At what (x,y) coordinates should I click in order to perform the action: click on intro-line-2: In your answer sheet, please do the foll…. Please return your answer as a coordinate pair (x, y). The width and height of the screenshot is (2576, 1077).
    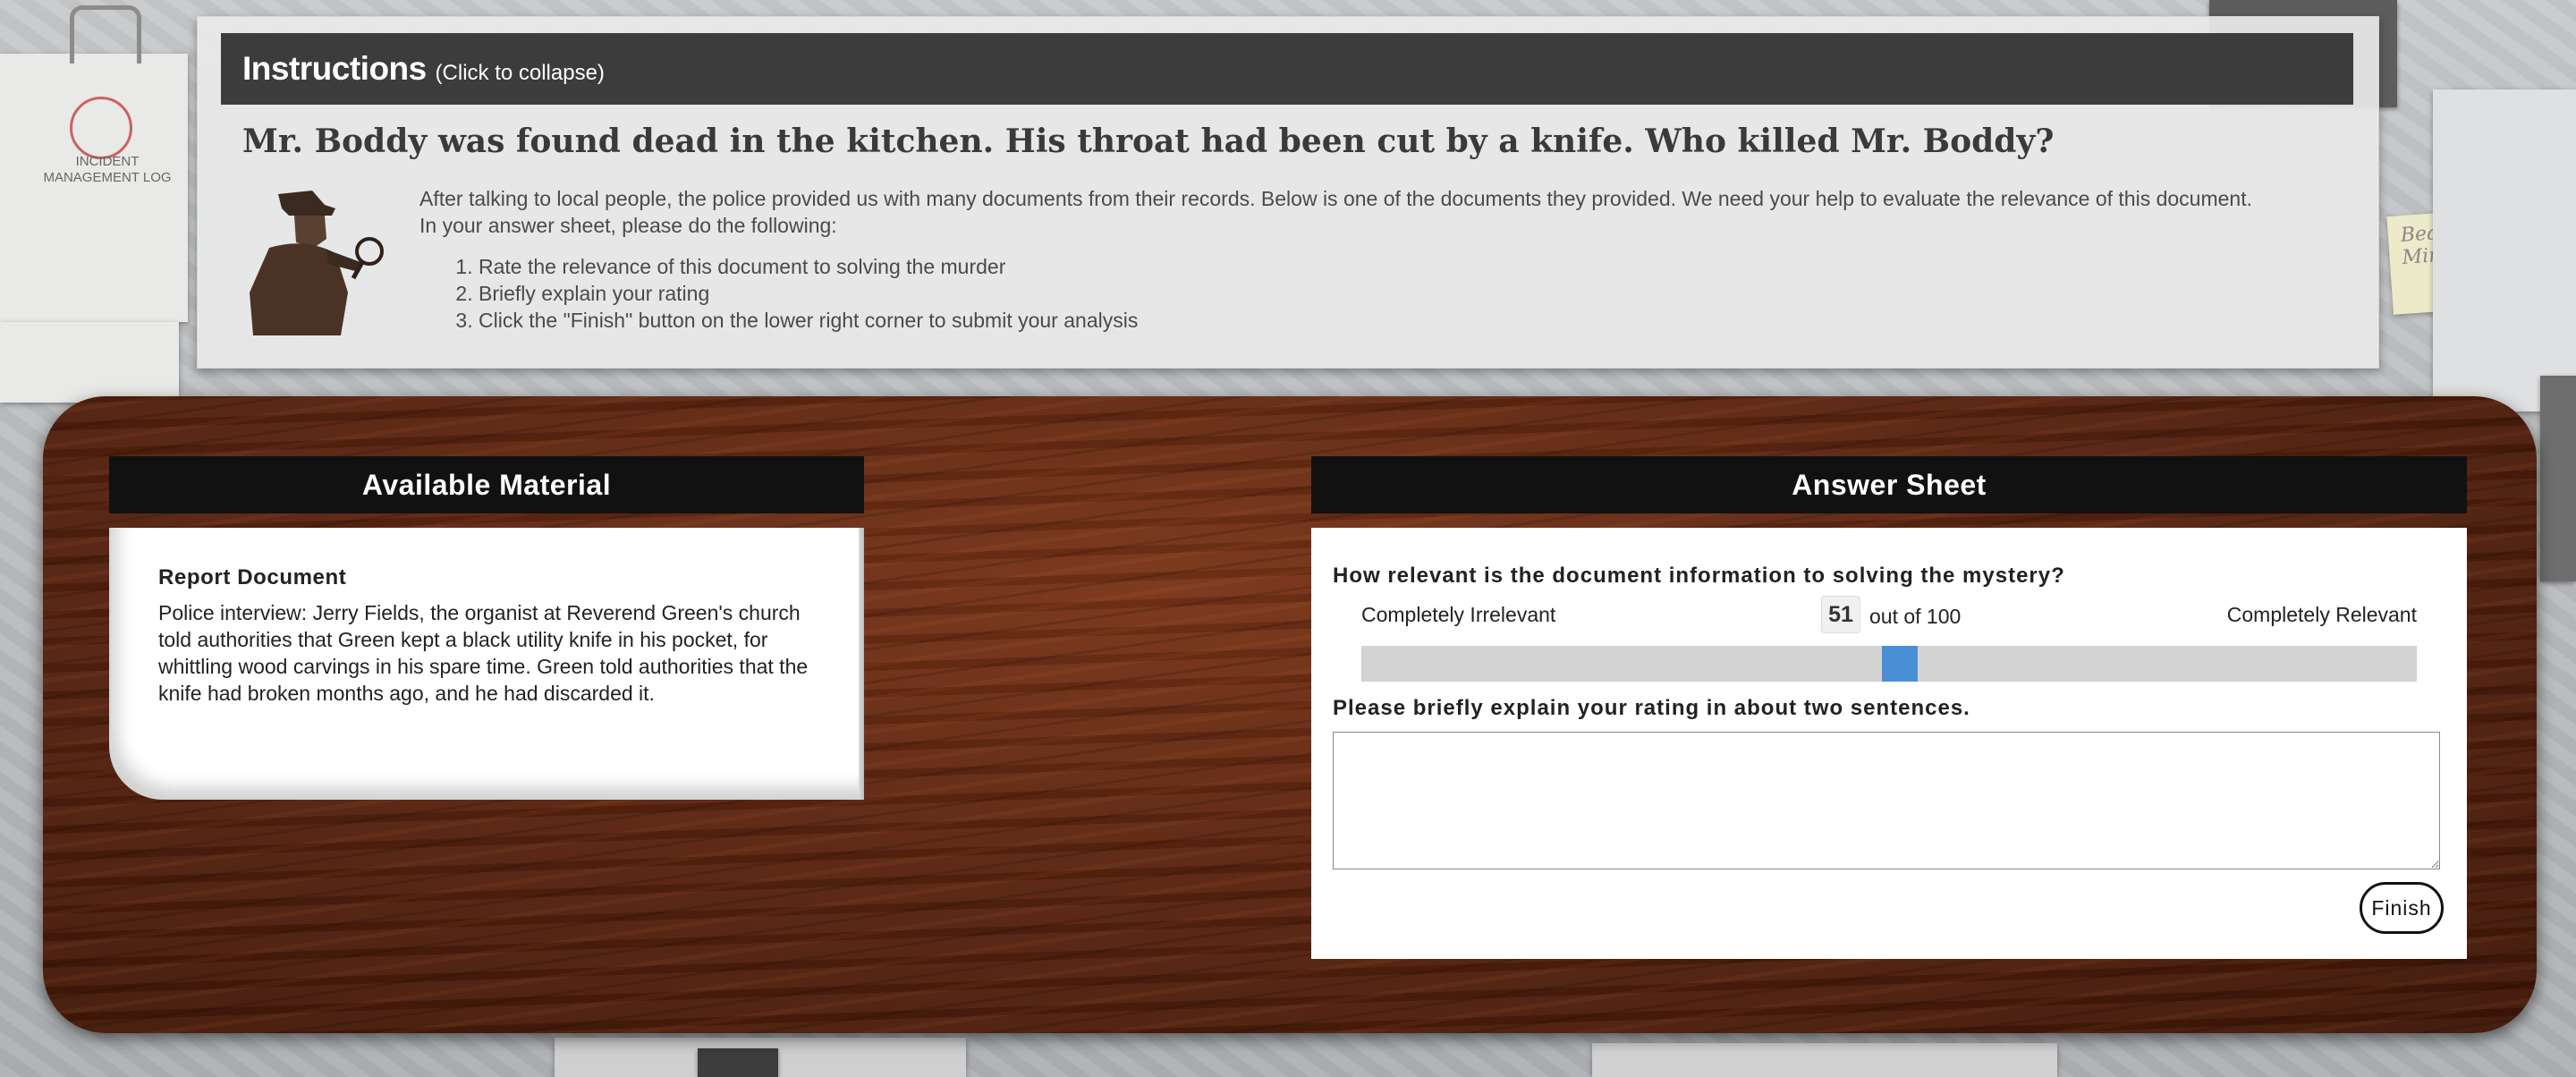
    Looking at the image, I should click on (628, 225).